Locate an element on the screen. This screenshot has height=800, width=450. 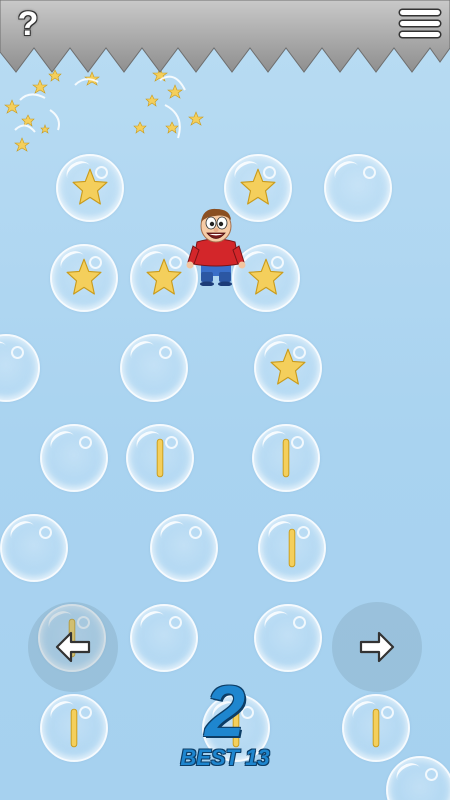
arrow-right-icon is located at coordinates (377, 647).